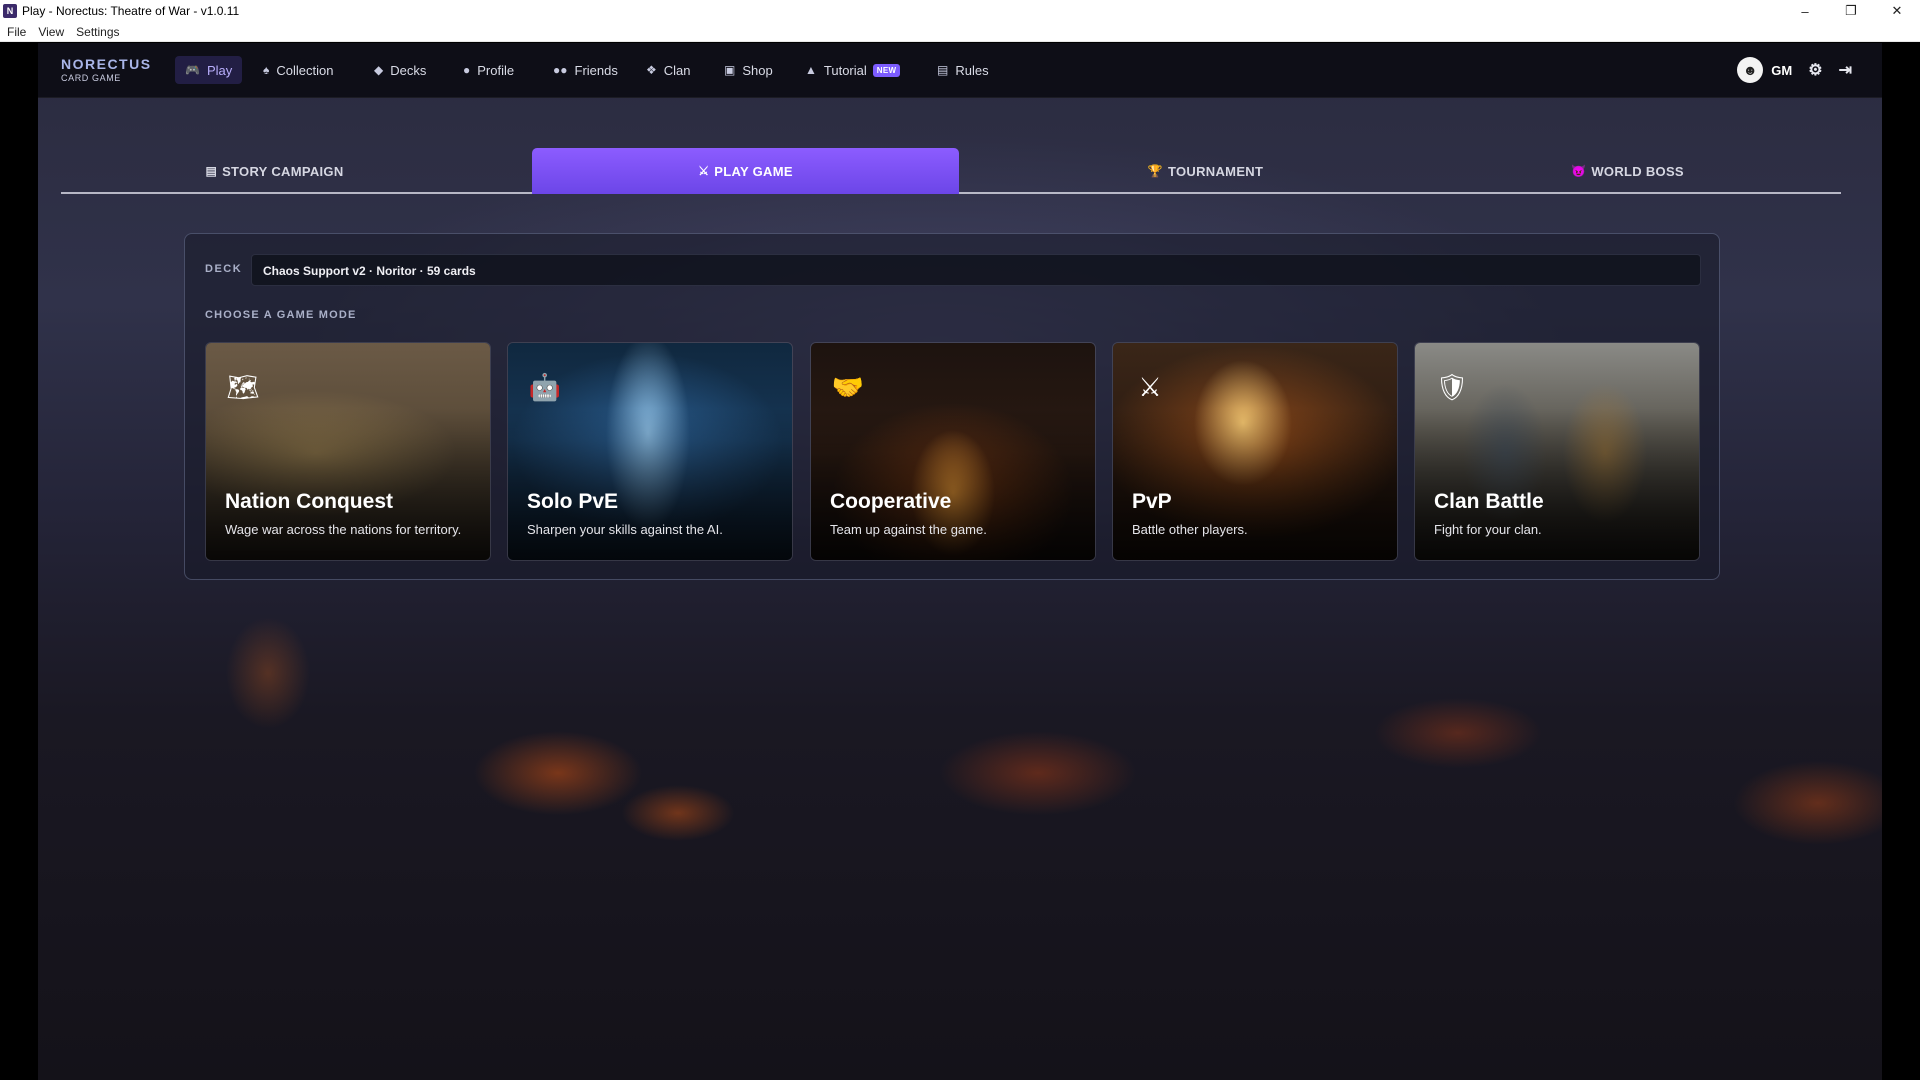  Describe the element at coordinates (266, 70) in the screenshot. I see `cards-icon: ♠` at that location.